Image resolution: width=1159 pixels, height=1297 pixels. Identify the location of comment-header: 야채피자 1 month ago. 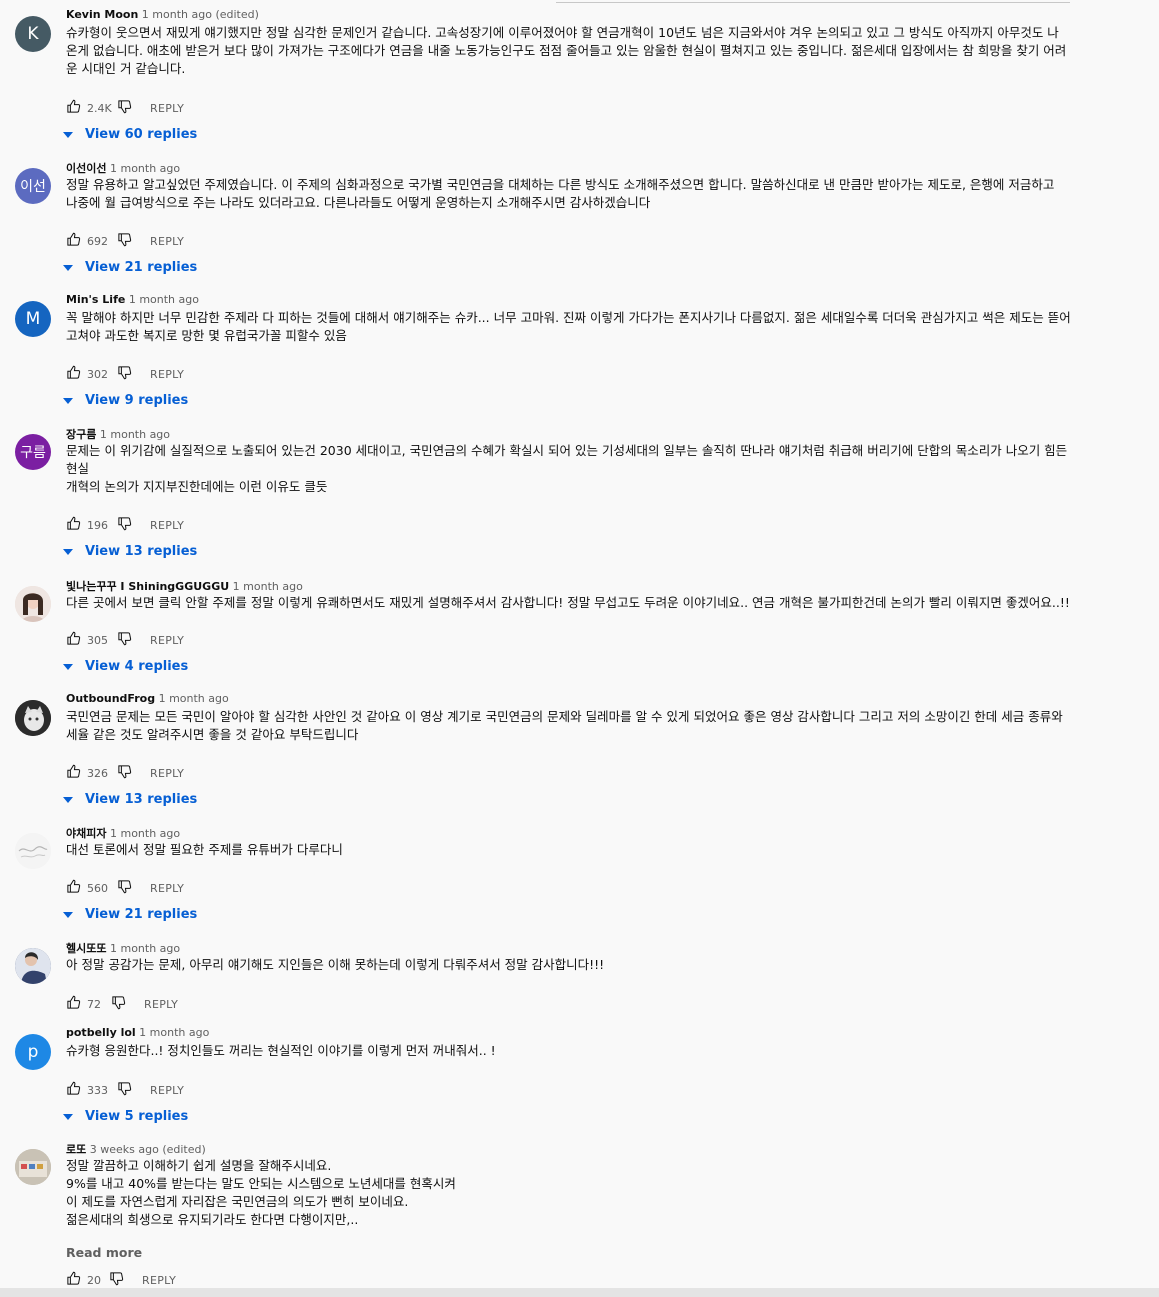
(123, 833).